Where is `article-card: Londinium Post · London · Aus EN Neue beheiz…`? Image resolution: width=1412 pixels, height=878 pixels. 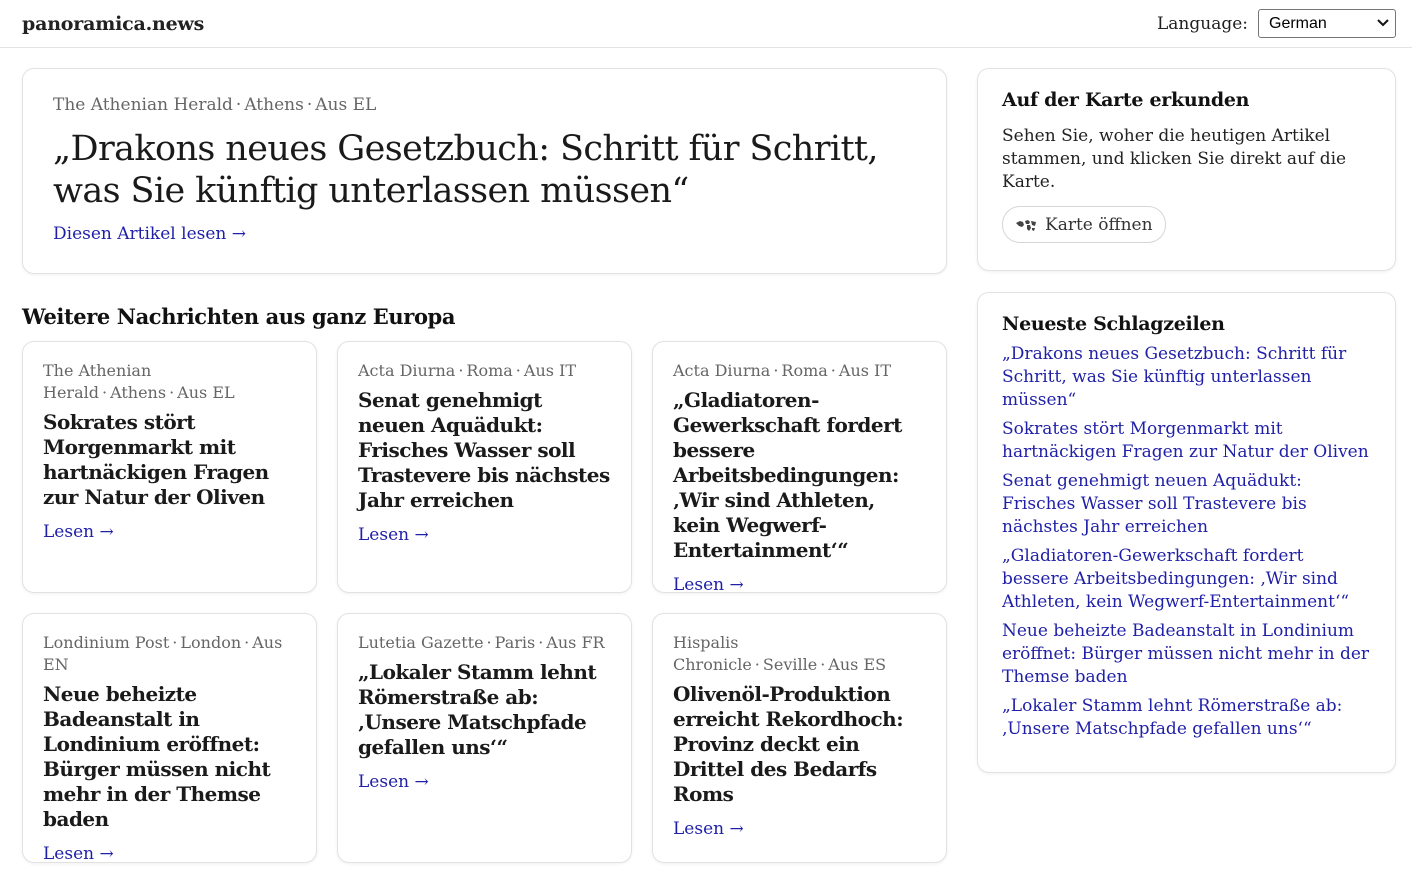
article-card: Londinium Post · London · Aus EN Neue beheiz… is located at coordinates (169, 738).